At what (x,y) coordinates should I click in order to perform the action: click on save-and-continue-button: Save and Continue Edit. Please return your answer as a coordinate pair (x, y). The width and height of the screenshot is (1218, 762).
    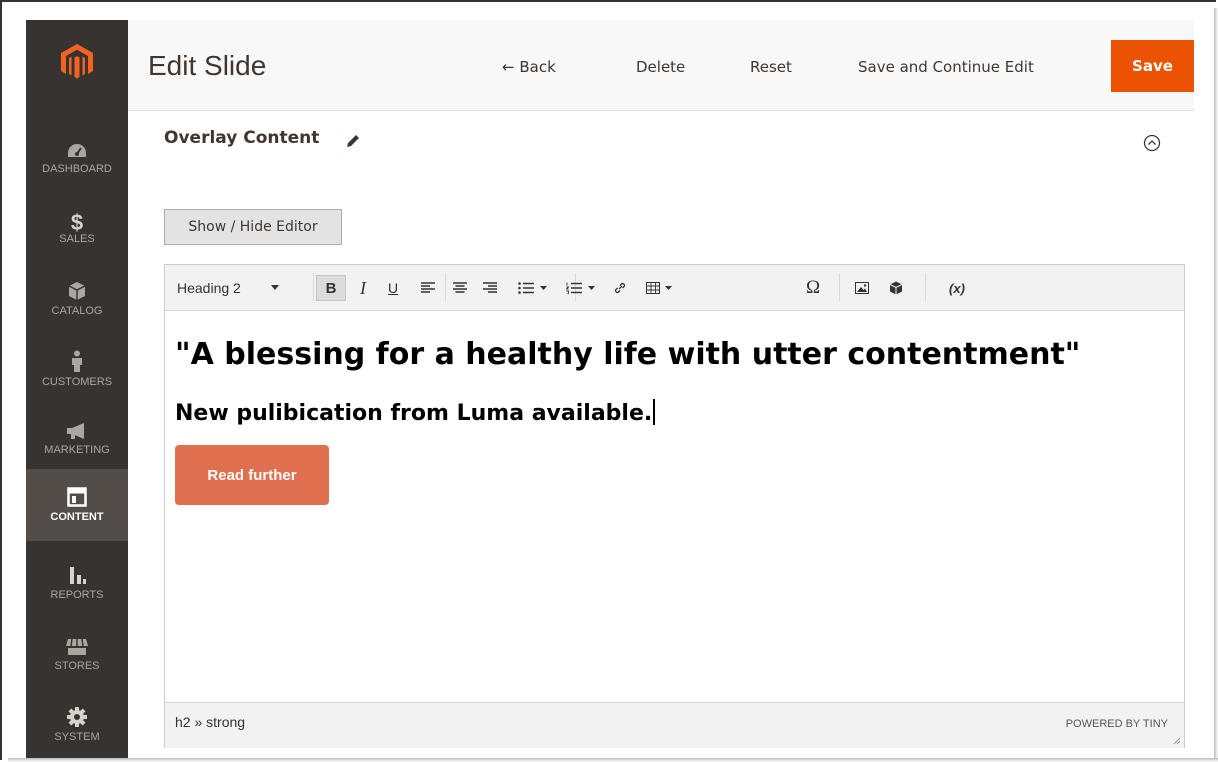
    Looking at the image, I should click on (946, 67).